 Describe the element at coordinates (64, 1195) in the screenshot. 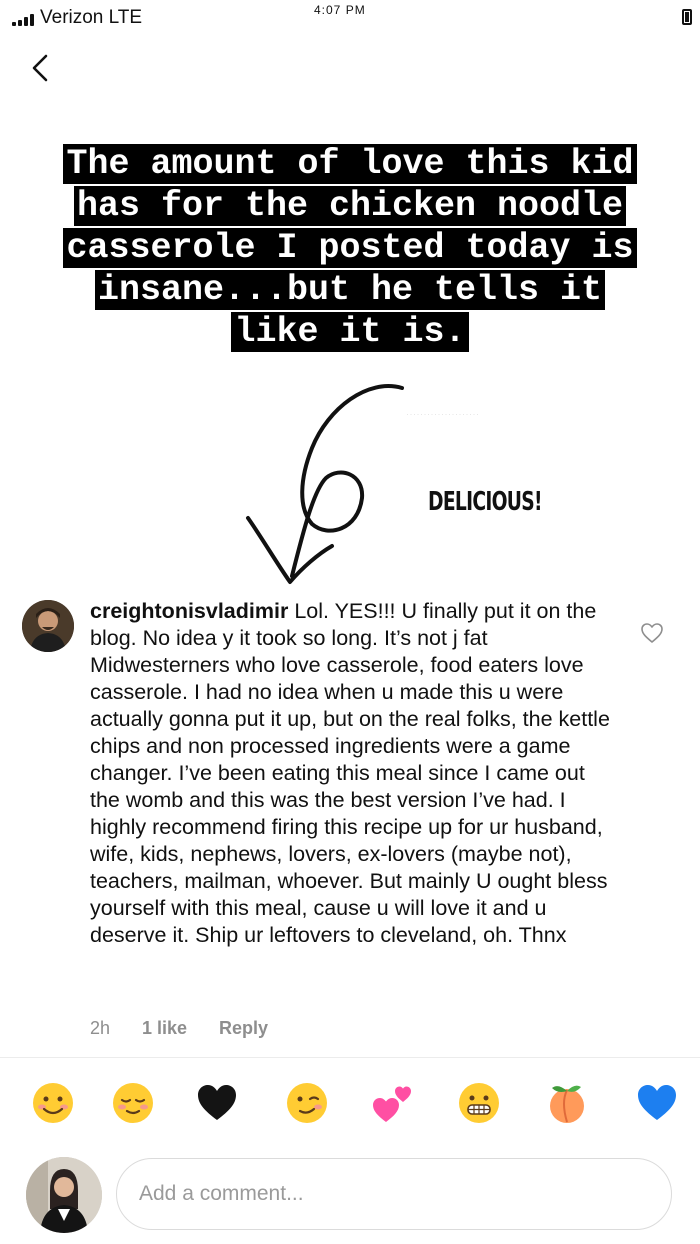

I see `user-avatar` at that location.